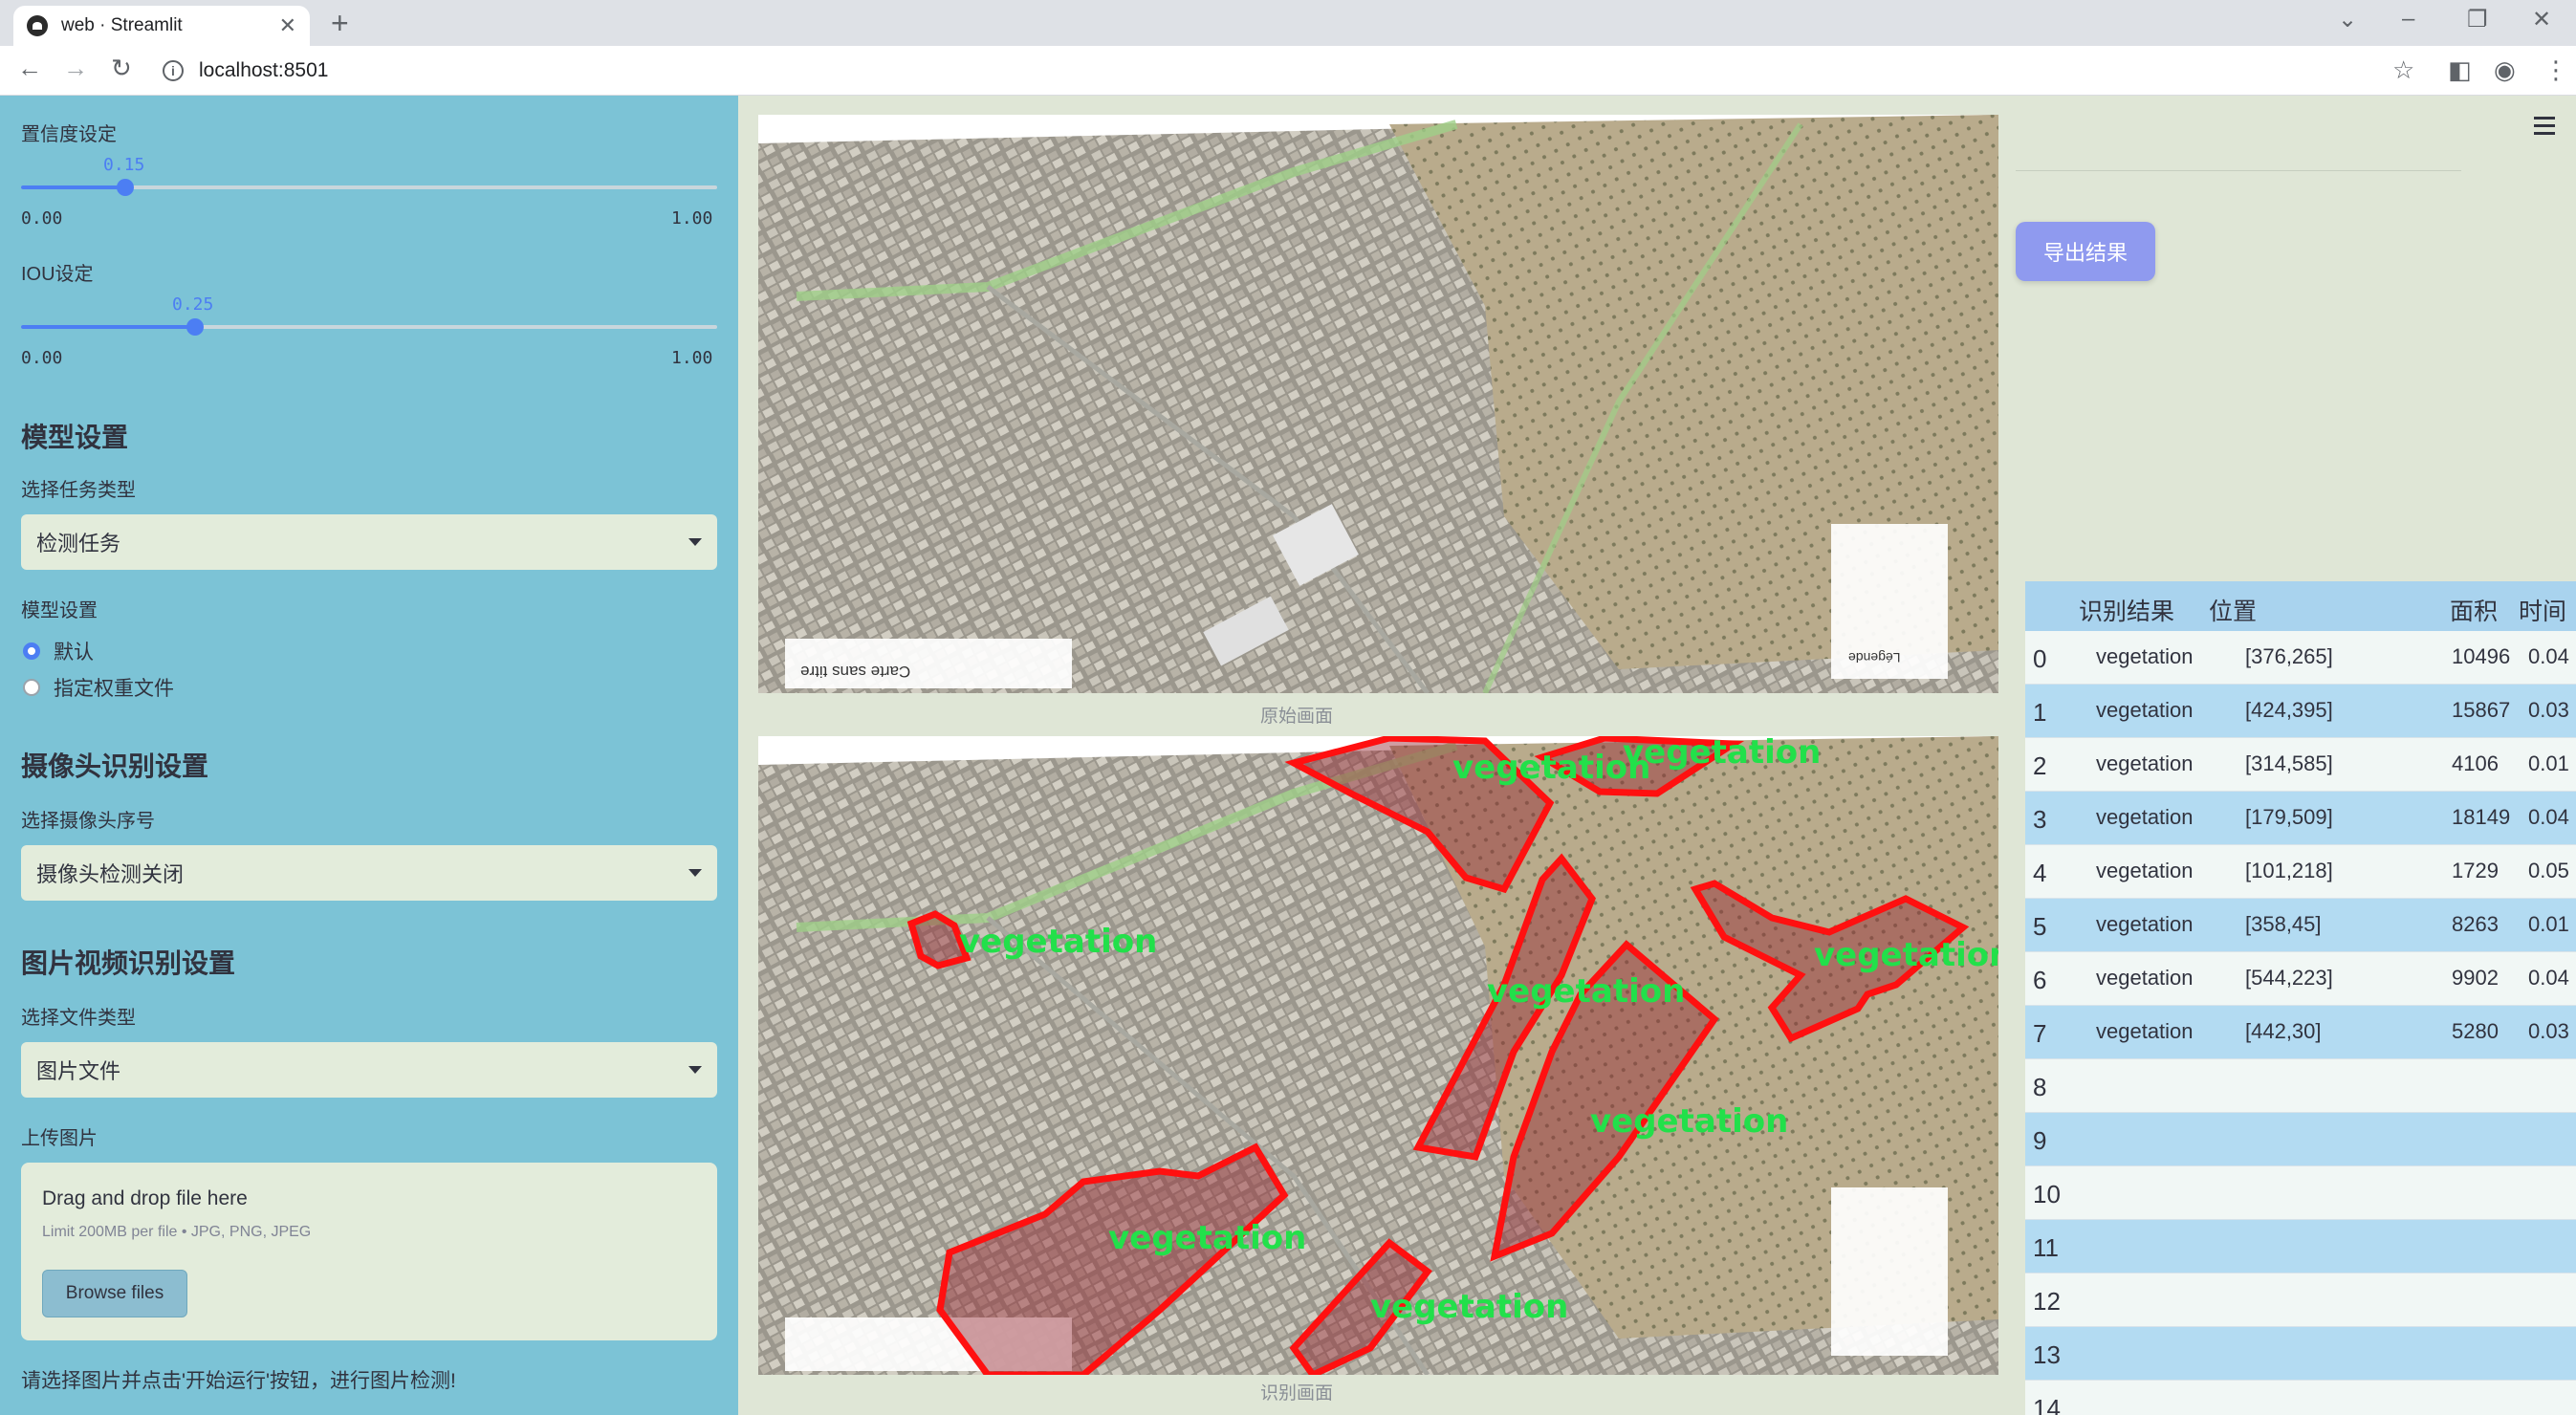 This screenshot has height=1415, width=2576. I want to click on table-row: 14, so click(2300, 1398).